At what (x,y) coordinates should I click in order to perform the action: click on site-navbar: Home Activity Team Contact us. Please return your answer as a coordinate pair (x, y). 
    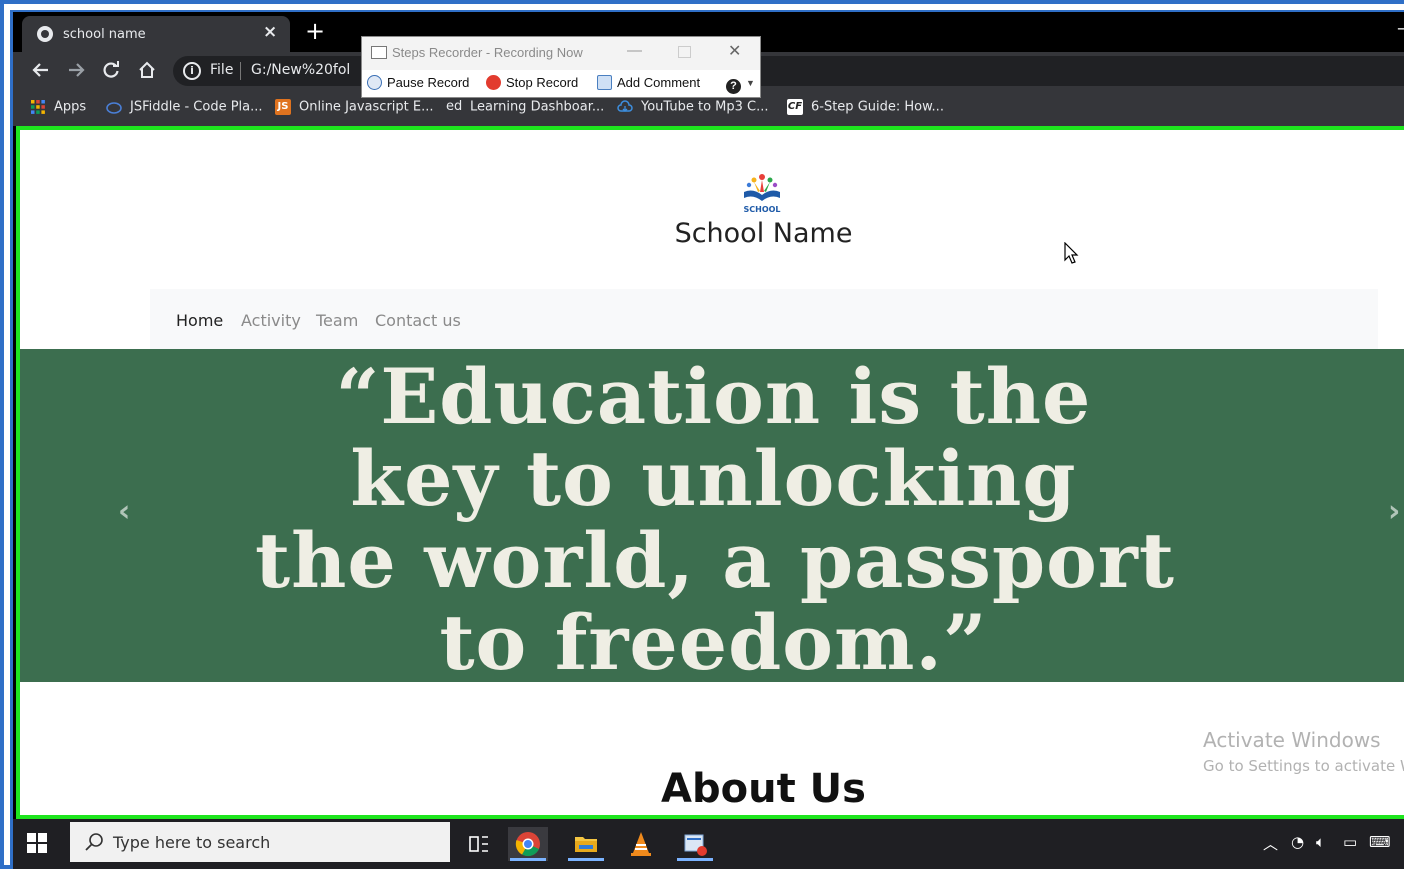
    Looking at the image, I should click on (764, 319).